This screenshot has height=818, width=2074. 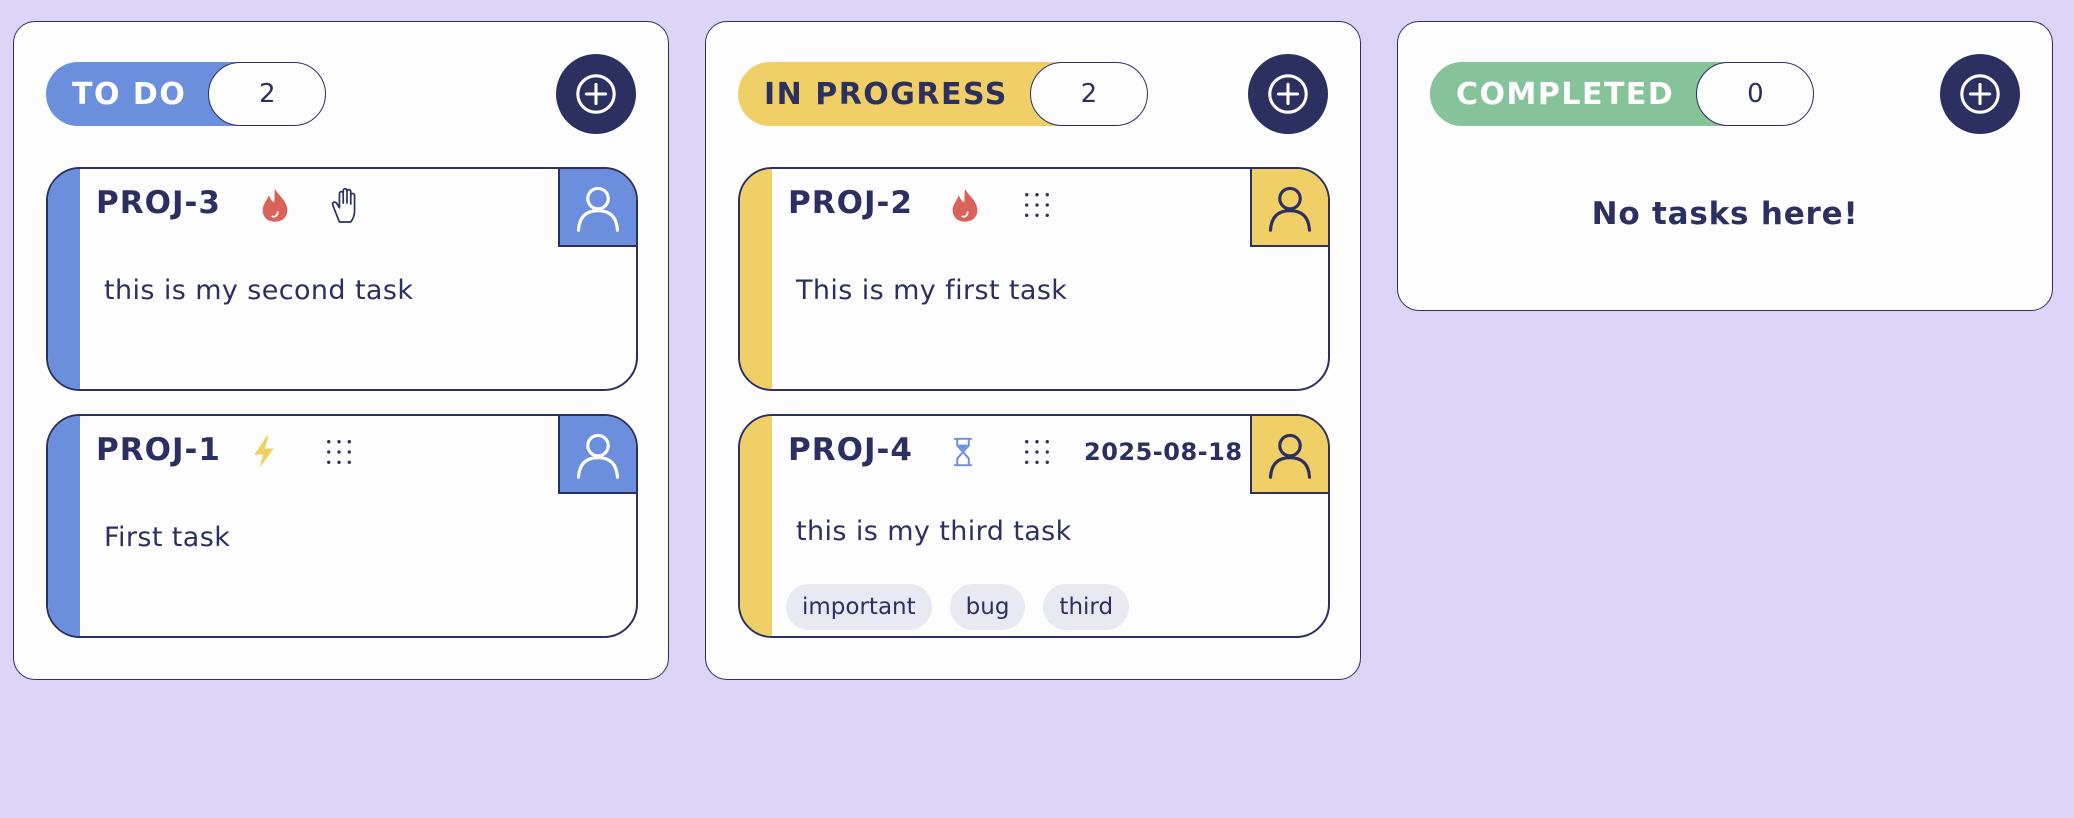 What do you see at coordinates (1622, 94) in the screenshot?
I see `column-header: COMPLETED 0` at bounding box center [1622, 94].